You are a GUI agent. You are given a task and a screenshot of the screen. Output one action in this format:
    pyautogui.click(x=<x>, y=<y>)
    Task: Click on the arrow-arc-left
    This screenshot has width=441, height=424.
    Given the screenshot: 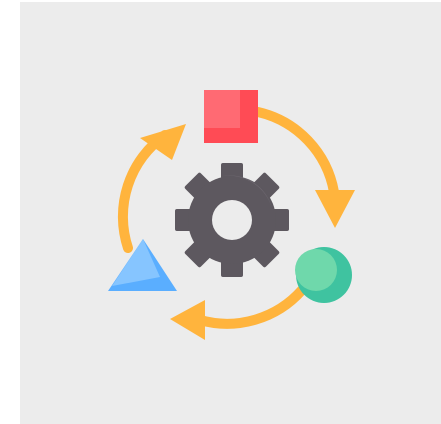 What is the action you would take?
    pyautogui.click(x=143, y=191)
    